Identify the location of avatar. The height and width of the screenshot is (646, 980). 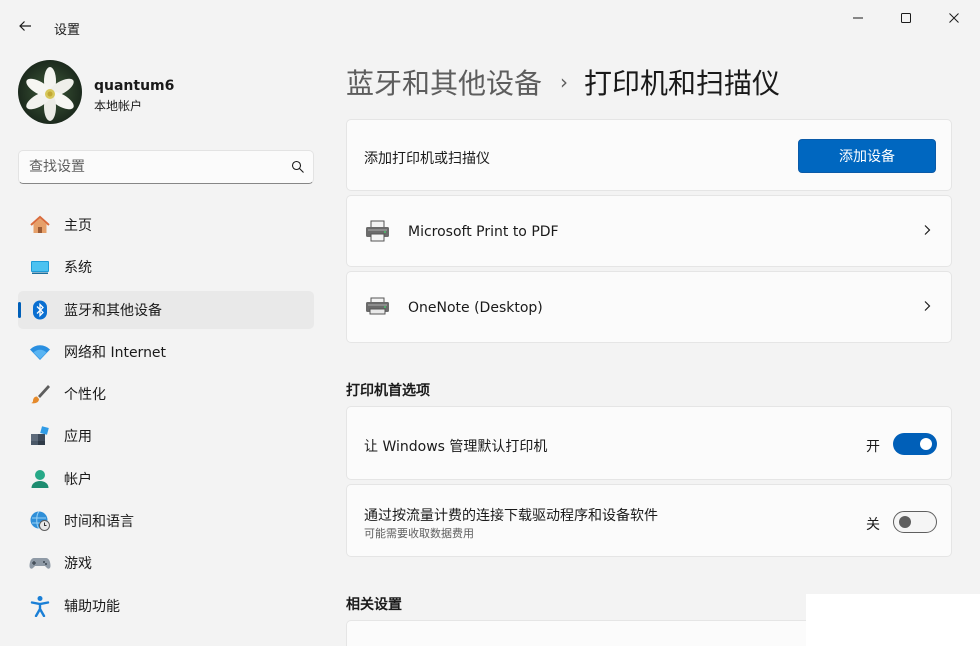
(50, 92).